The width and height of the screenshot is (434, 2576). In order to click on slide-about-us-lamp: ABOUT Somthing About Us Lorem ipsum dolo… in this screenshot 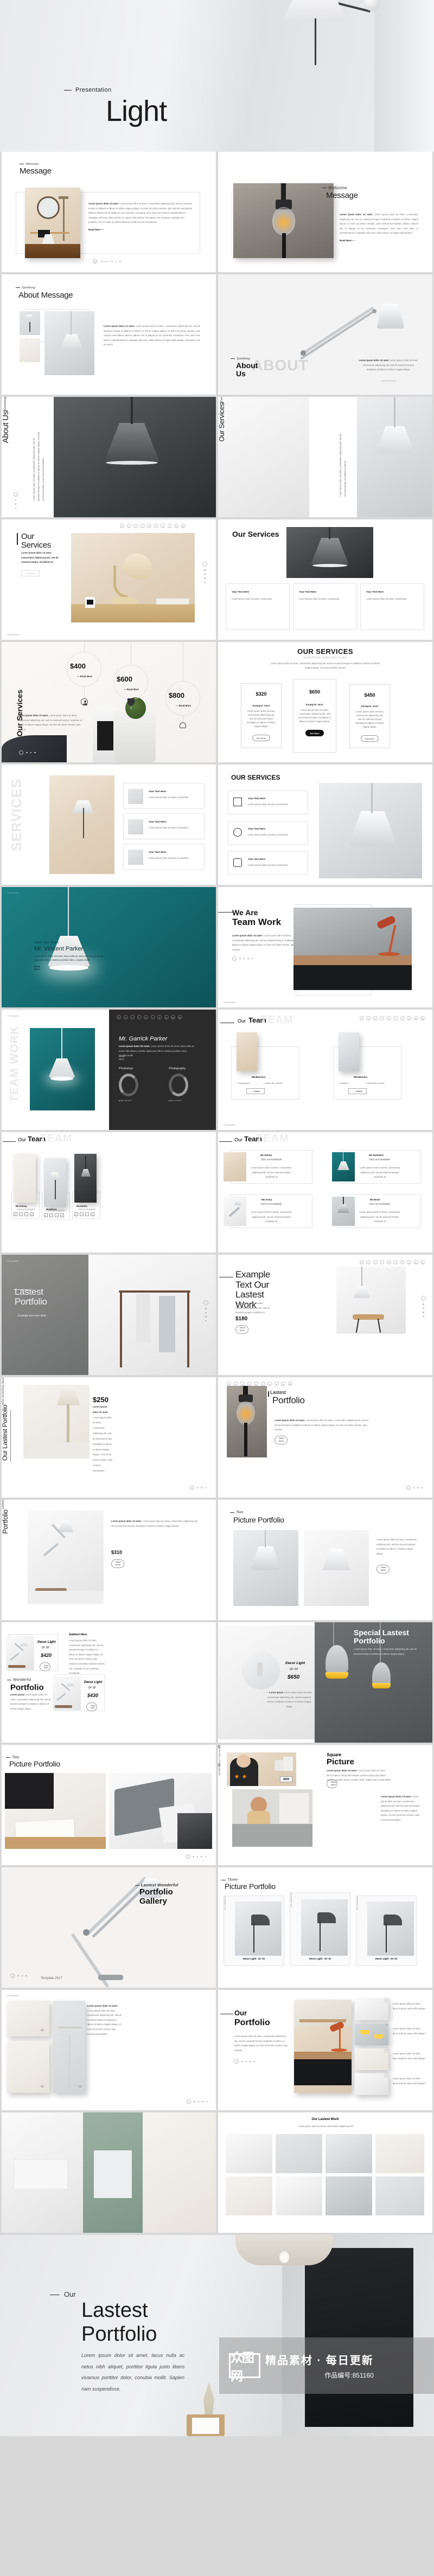, I will do `click(325, 334)`.